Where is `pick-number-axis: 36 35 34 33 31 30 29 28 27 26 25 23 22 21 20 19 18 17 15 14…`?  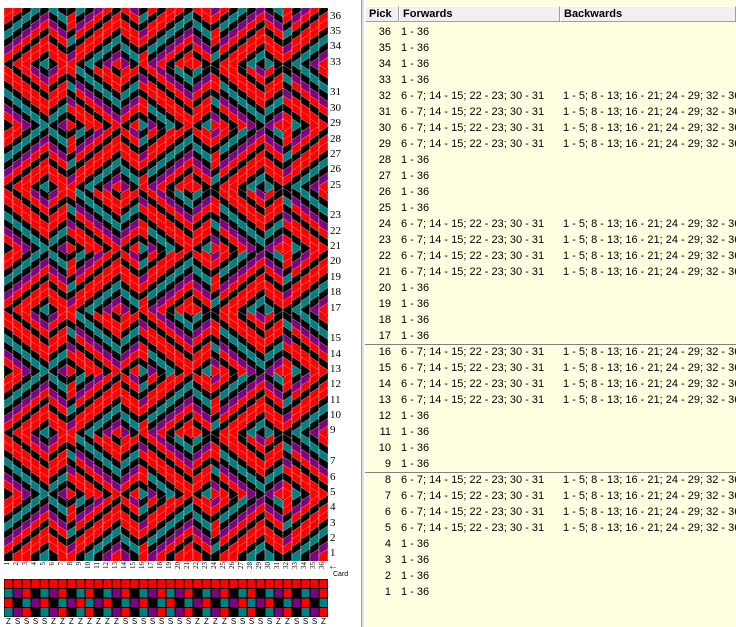
pick-number-axis: 36 35 34 33 31 30 29 28 27 26 25 23 22 21 20 19 18 17 15 14… is located at coordinates (345, 284).